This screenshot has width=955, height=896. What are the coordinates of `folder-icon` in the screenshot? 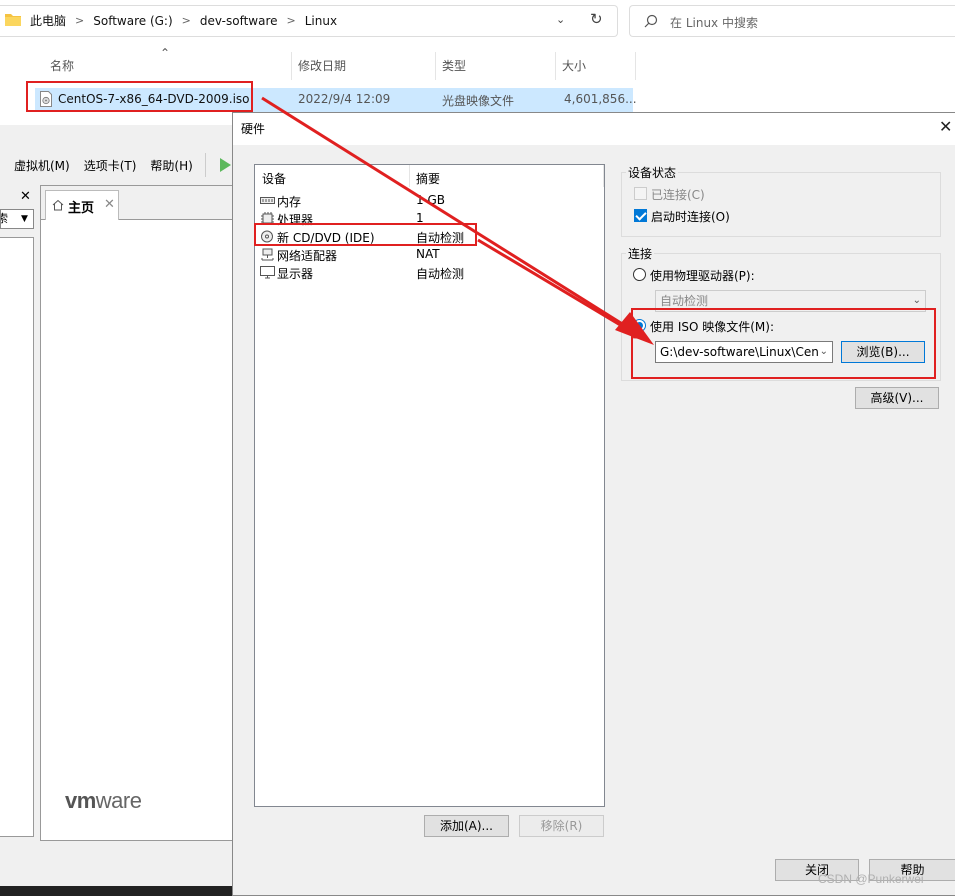 It's located at (13, 20).